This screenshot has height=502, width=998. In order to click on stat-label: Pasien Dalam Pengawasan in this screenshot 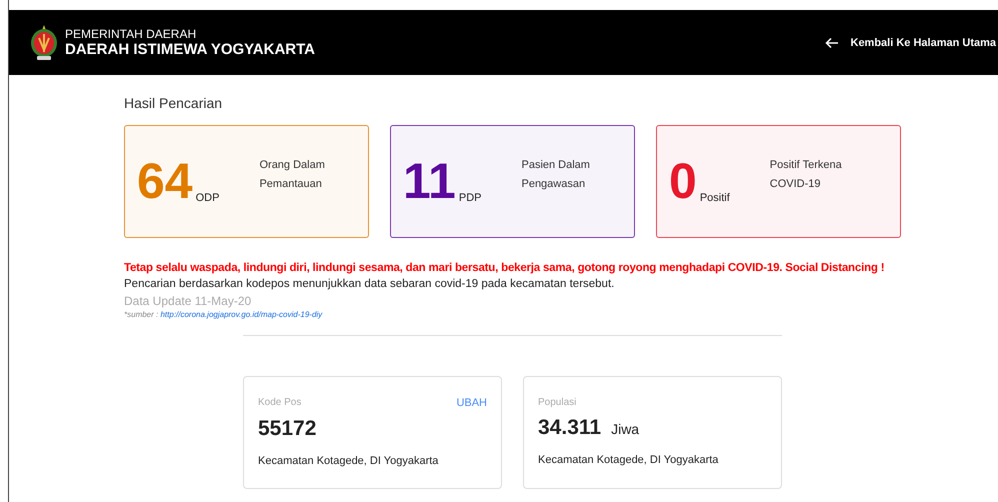, I will do `click(556, 175)`.